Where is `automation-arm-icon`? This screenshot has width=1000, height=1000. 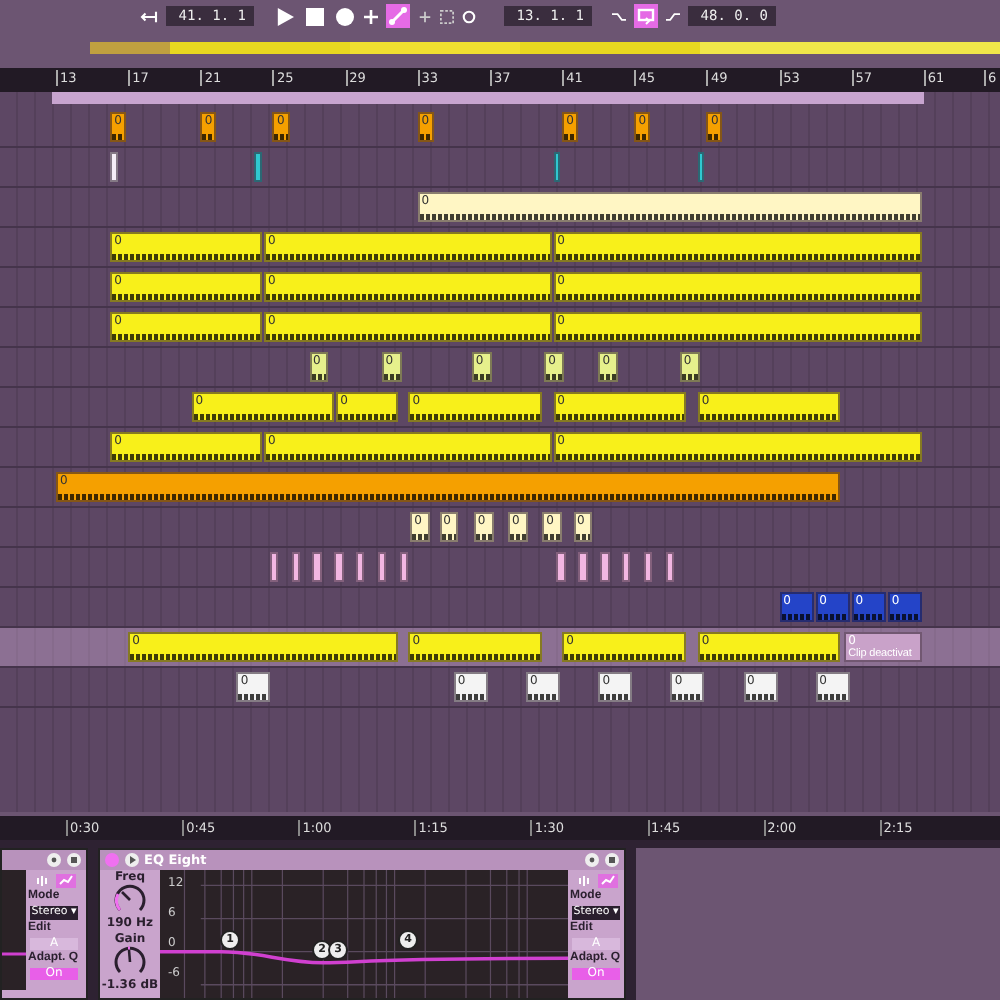
automation-arm-icon is located at coordinates (398, 16).